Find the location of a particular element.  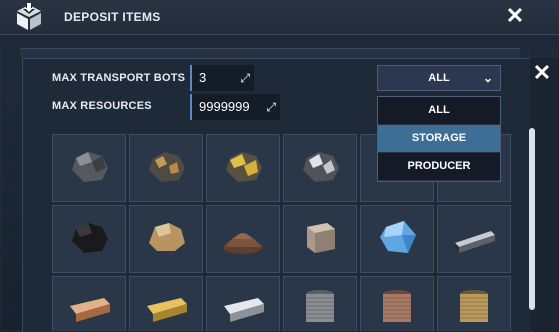

filter-option-producer: PRODUCER is located at coordinates (439, 167).